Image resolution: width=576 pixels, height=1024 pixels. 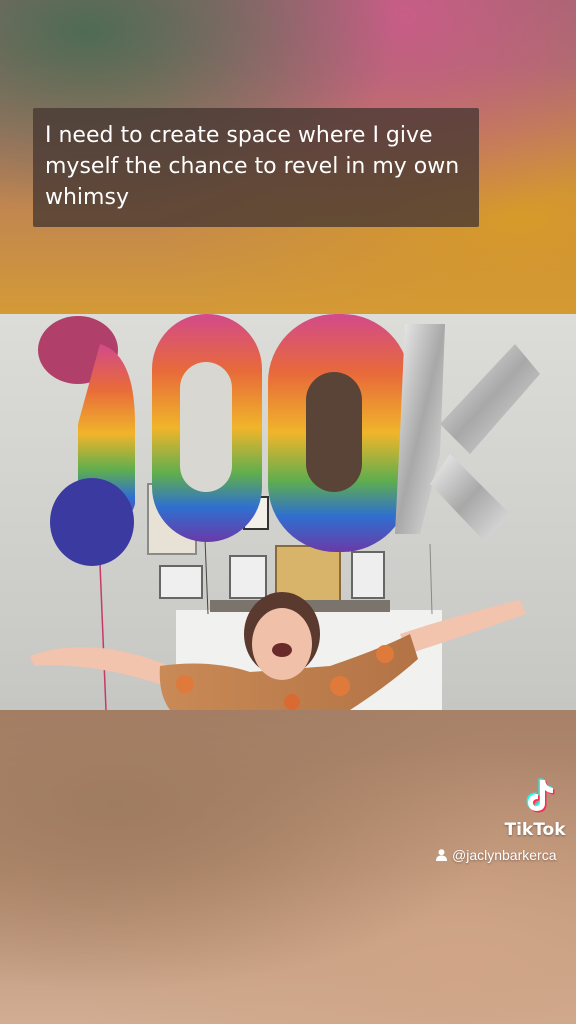 What do you see at coordinates (441, 855) in the screenshot?
I see `user-icon` at bounding box center [441, 855].